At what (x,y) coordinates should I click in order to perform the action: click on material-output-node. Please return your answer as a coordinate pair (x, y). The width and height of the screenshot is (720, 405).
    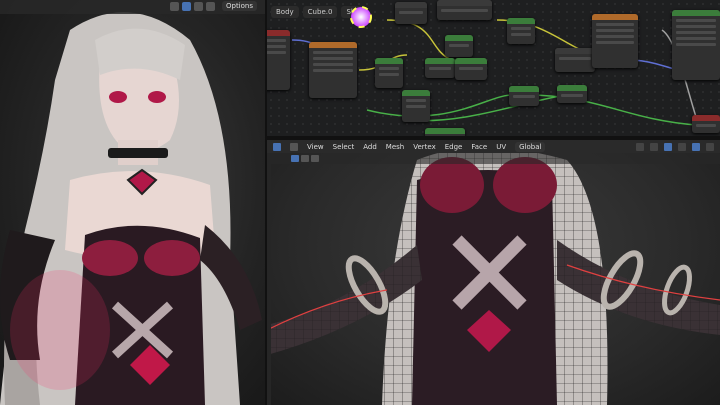
    Looking at the image, I should click on (706, 124).